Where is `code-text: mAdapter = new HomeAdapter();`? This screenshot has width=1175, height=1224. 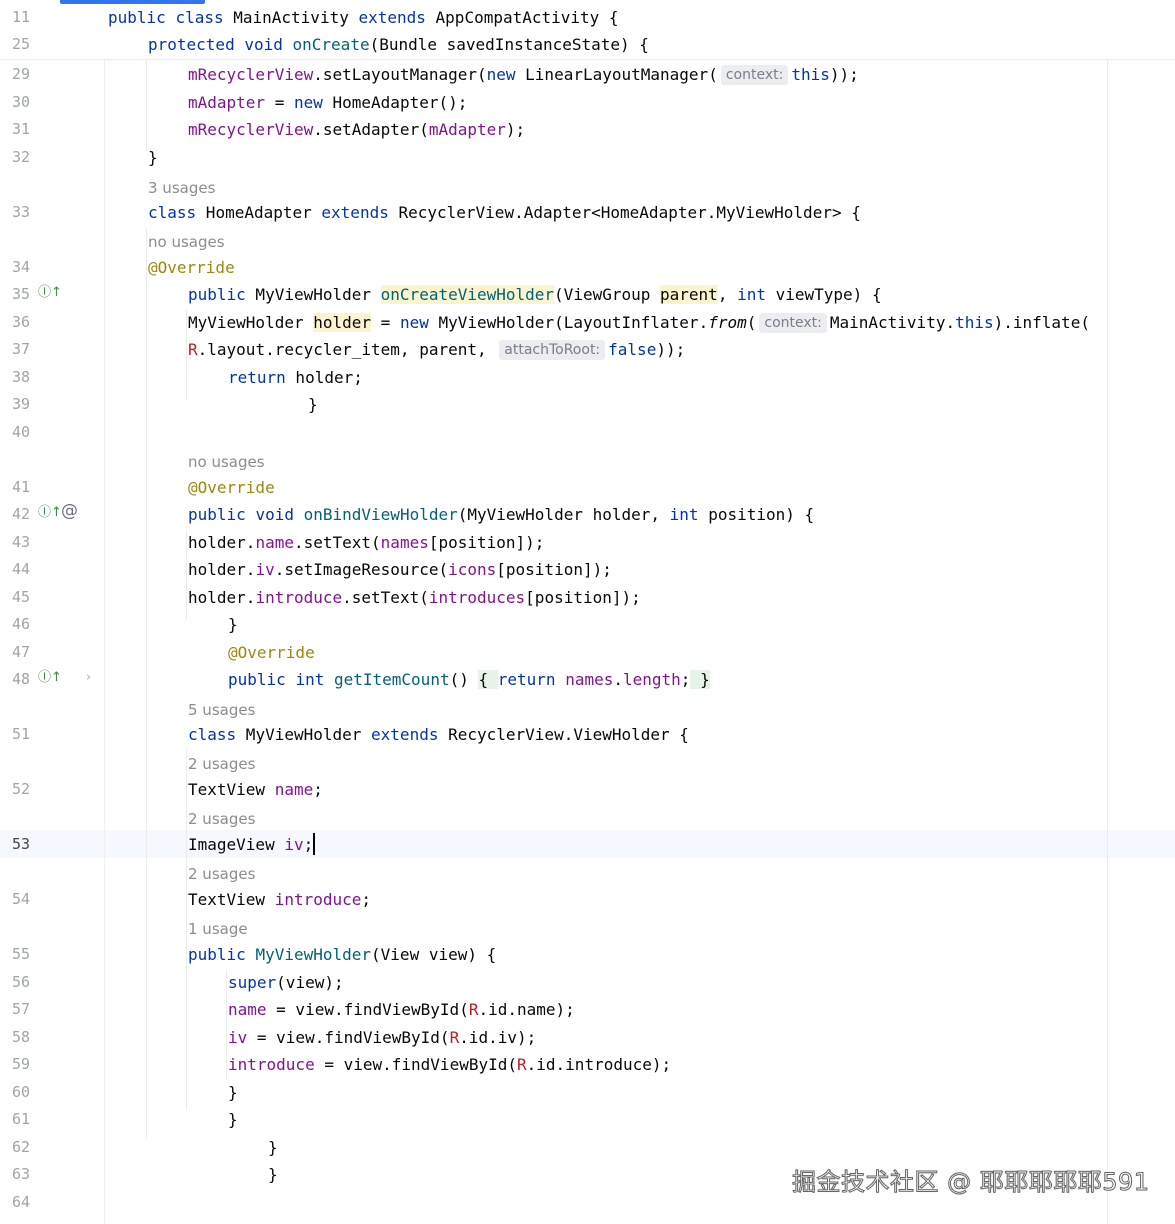 code-text: mAdapter = new HomeAdapter(); is located at coordinates (327, 103).